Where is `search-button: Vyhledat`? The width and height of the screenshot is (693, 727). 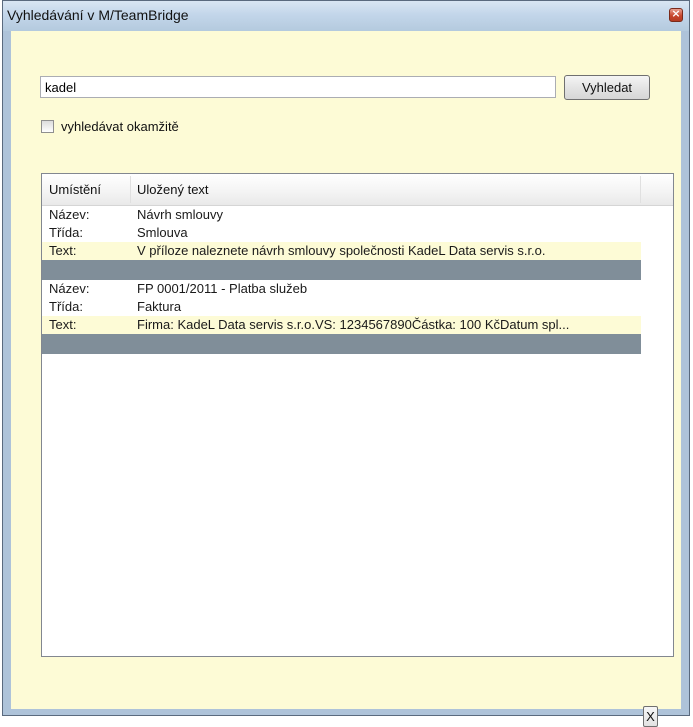
search-button: Vyhledat is located at coordinates (607, 87).